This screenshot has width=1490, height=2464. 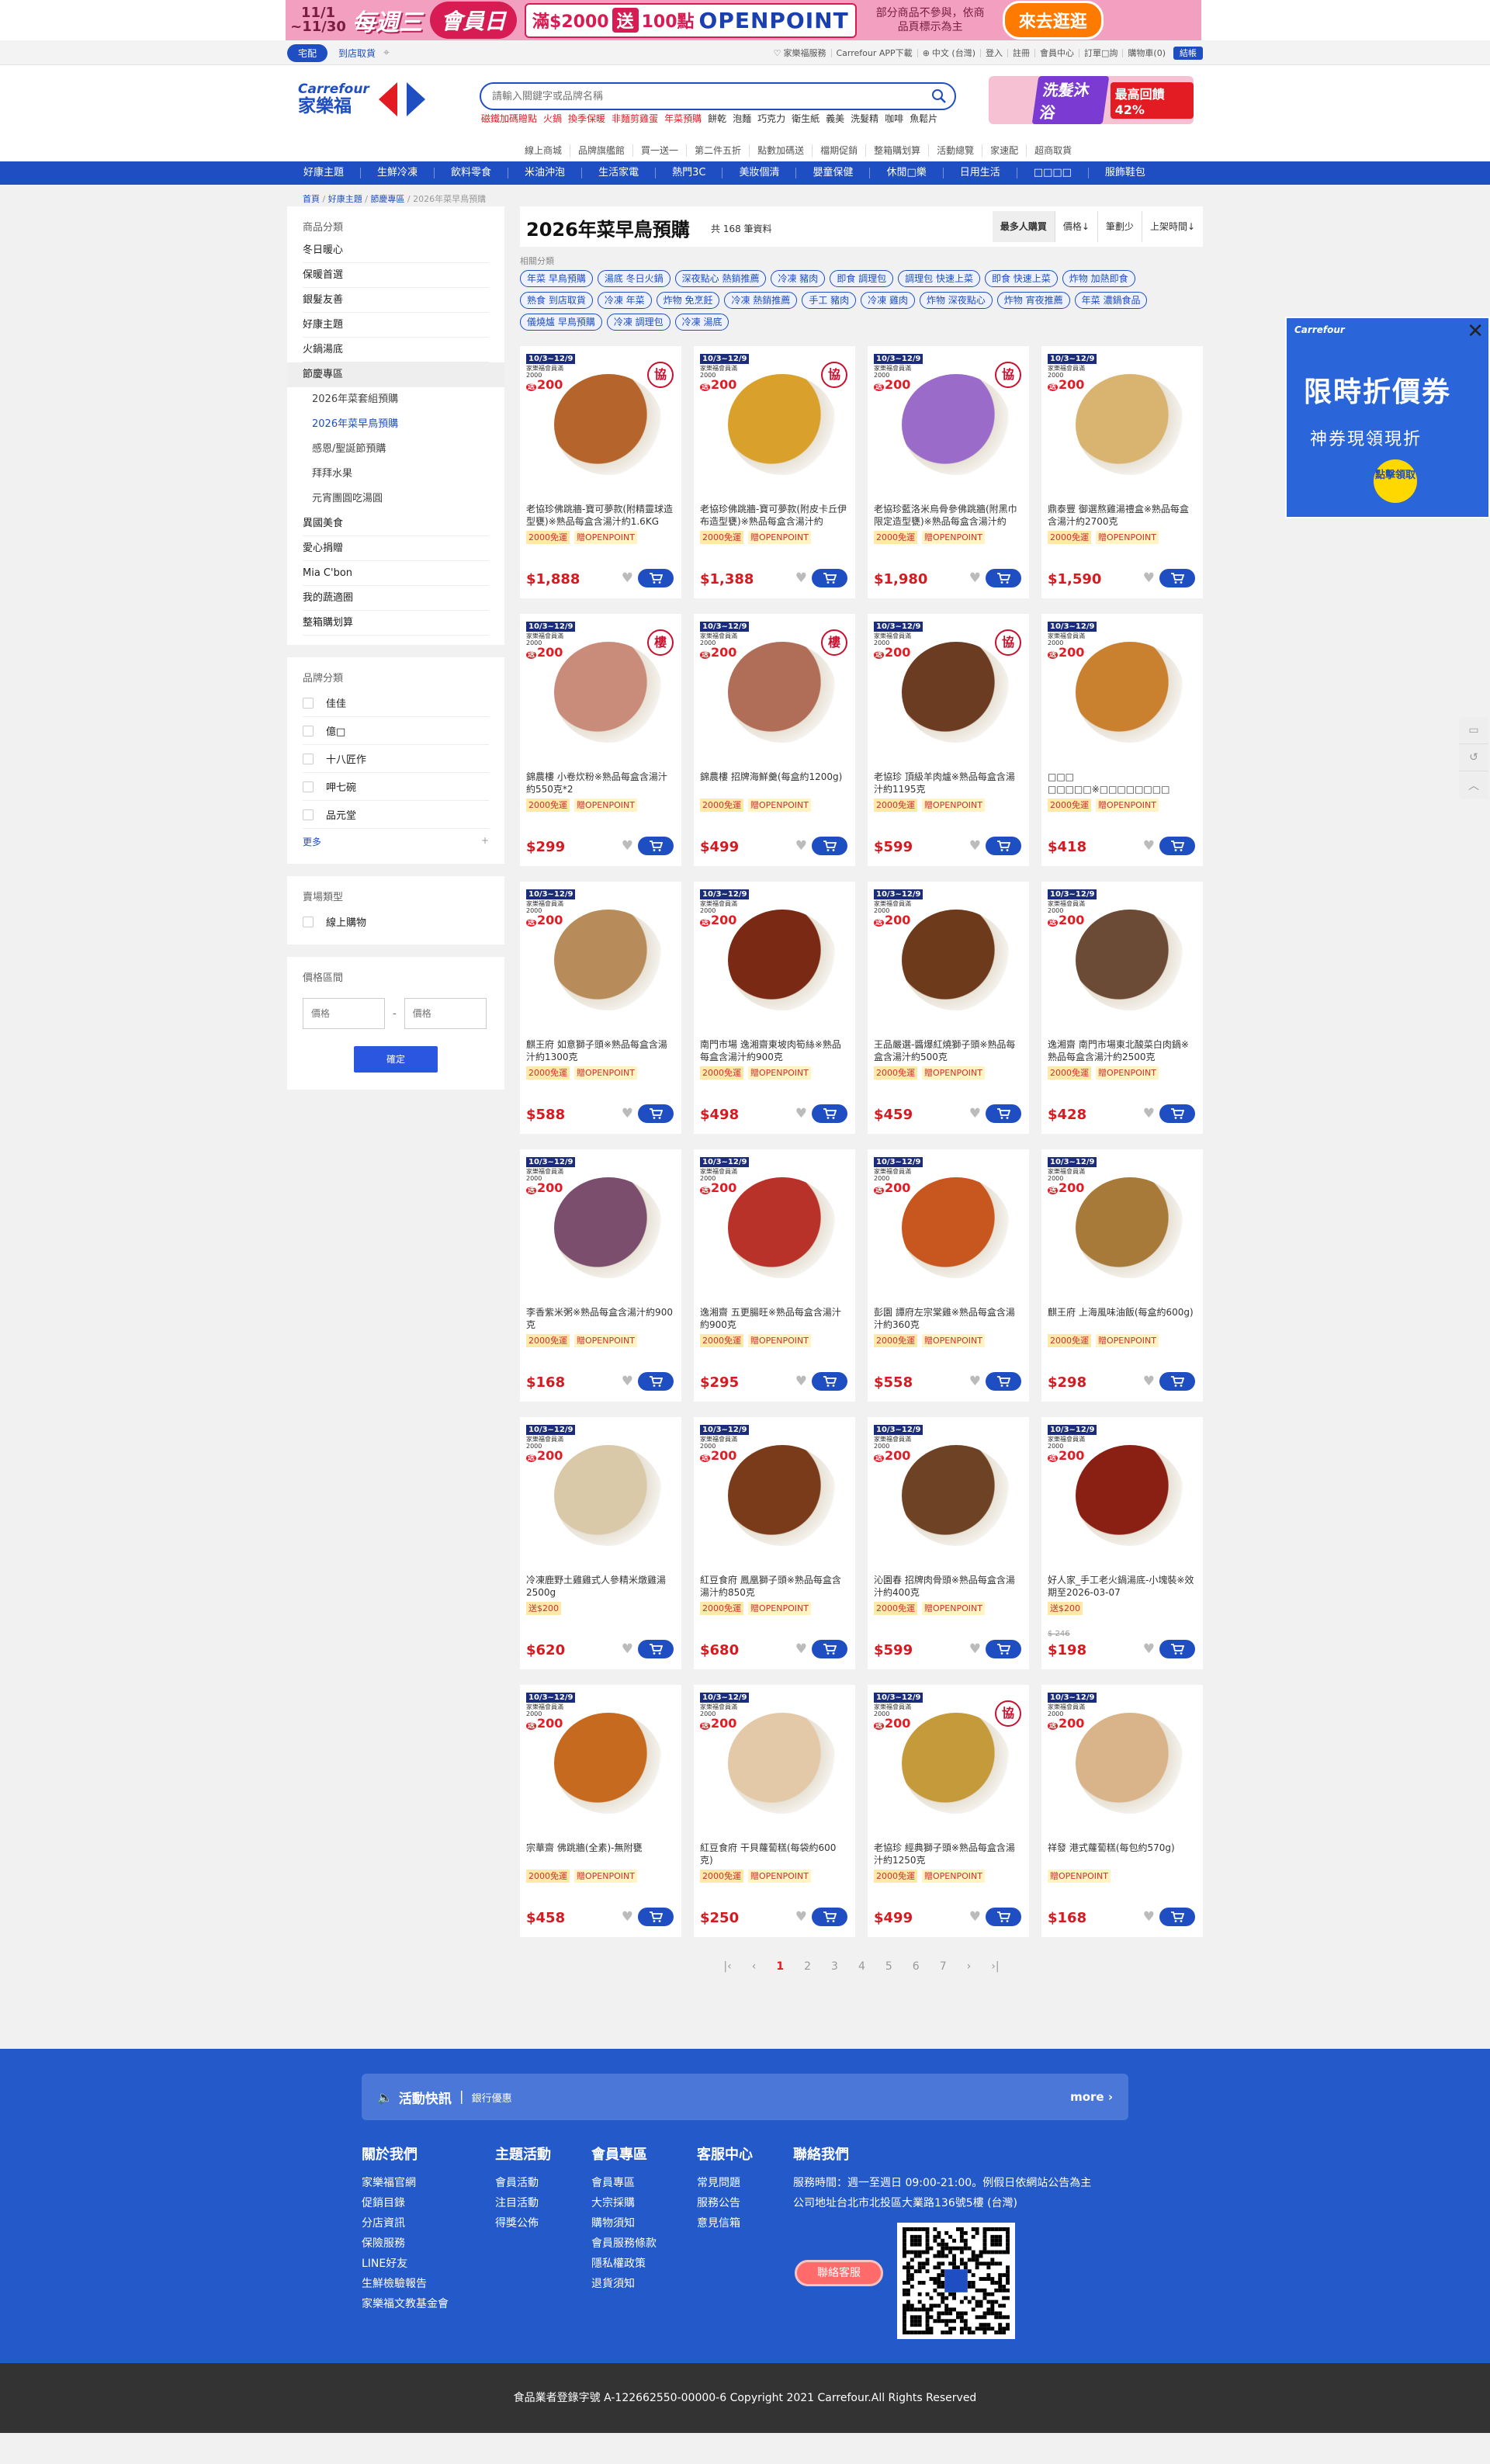 What do you see at coordinates (835, 119) in the screenshot?
I see `hot-keyword: 義美` at bounding box center [835, 119].